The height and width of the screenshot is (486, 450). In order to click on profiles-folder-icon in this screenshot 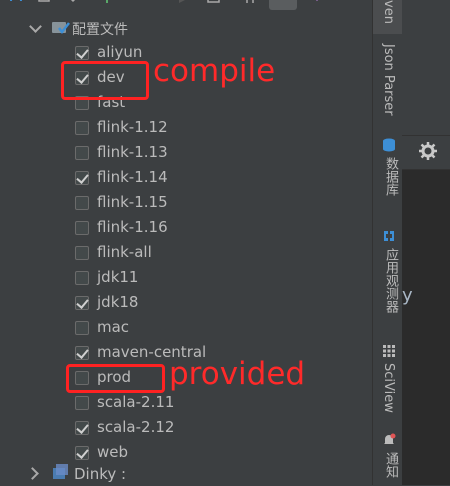, I will do `click(61, 28)`.